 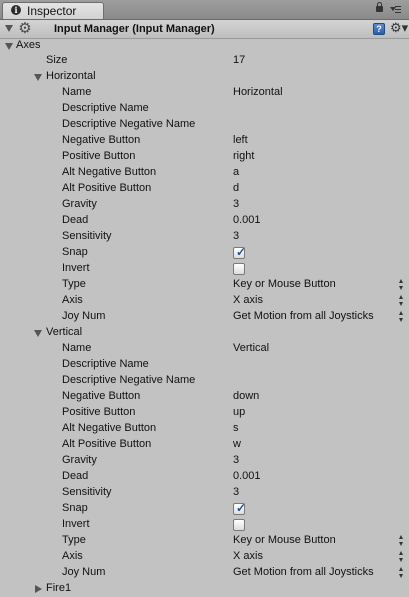 What do you see at coordinates (379, 29) in the screenshot?
I see `help-book-icon: ?` at bounding box center [379, 29].